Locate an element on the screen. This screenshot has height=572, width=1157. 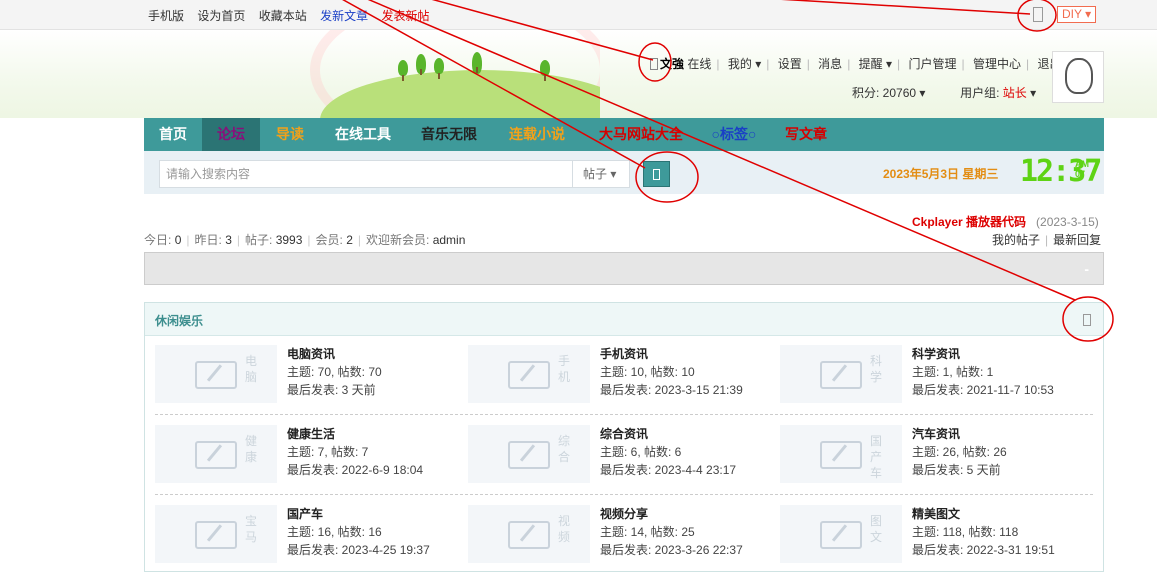
switch-icon is located at coordinates (1038, 14).